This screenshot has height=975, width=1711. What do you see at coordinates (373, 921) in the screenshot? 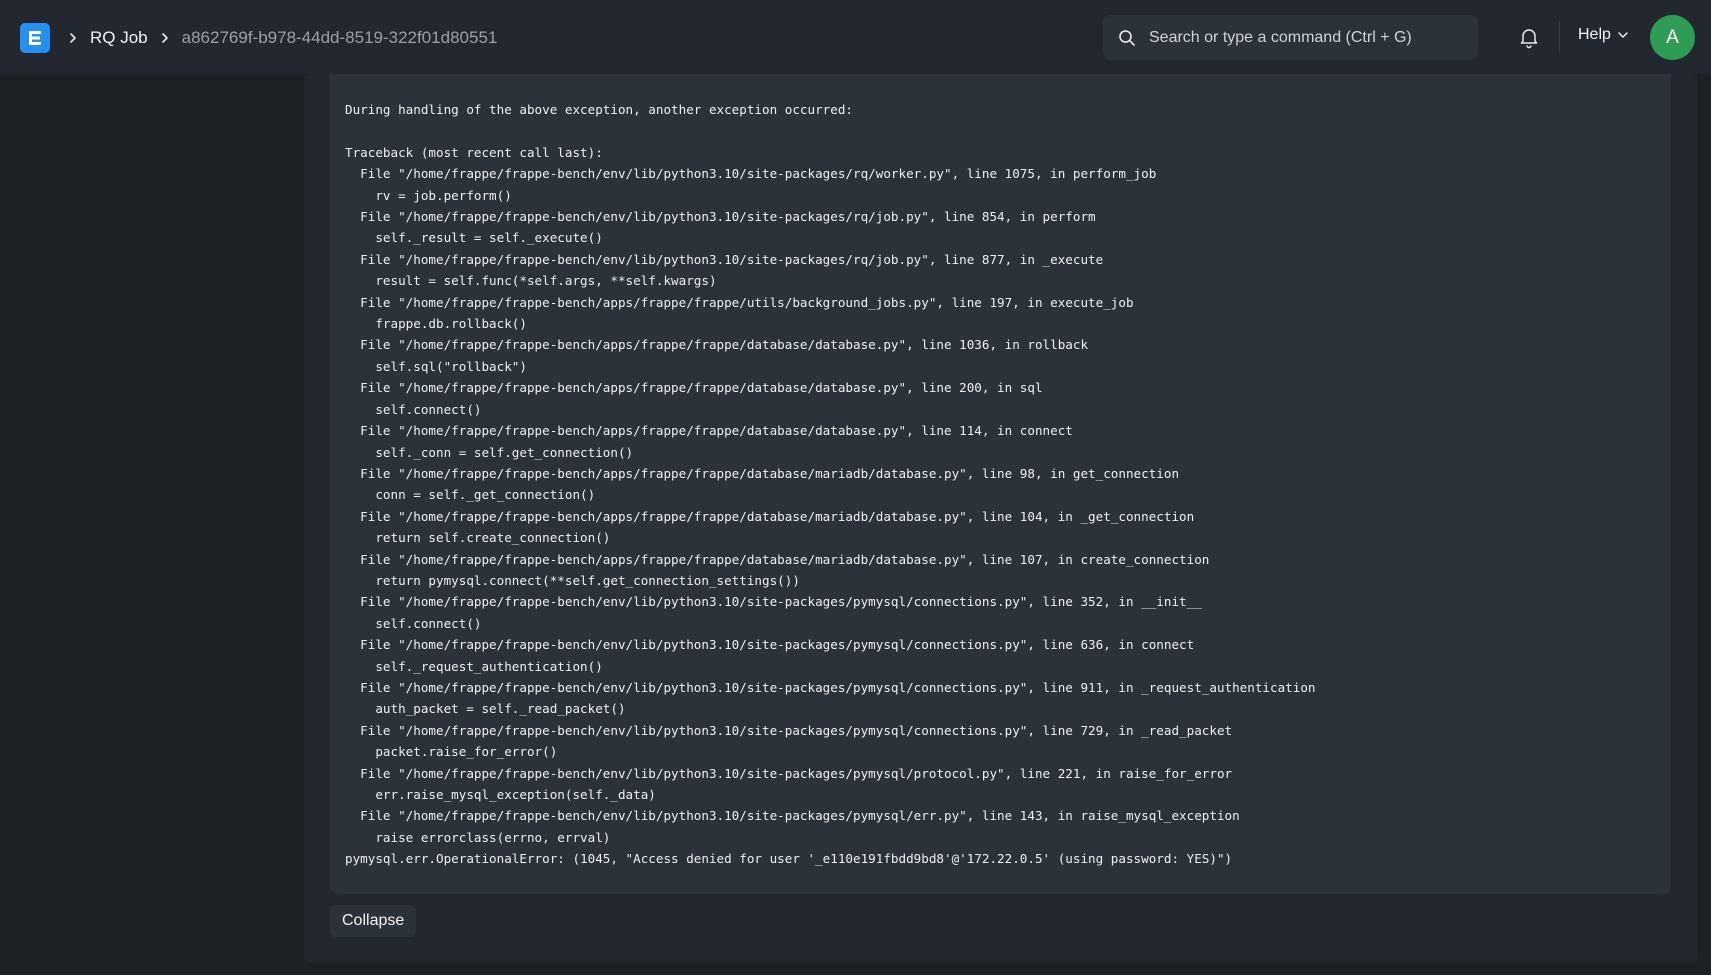
I see `collapse-button: Collapse` at bounding box center [373, 921].